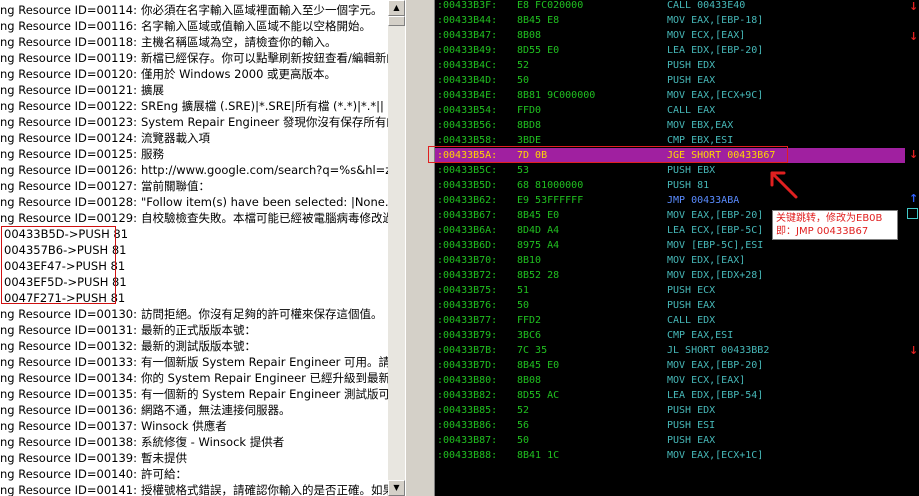 The height and width of the screenshot is (496, 919). I want to click on asm-instruction: CALL 00433E40, so click(706, 5).